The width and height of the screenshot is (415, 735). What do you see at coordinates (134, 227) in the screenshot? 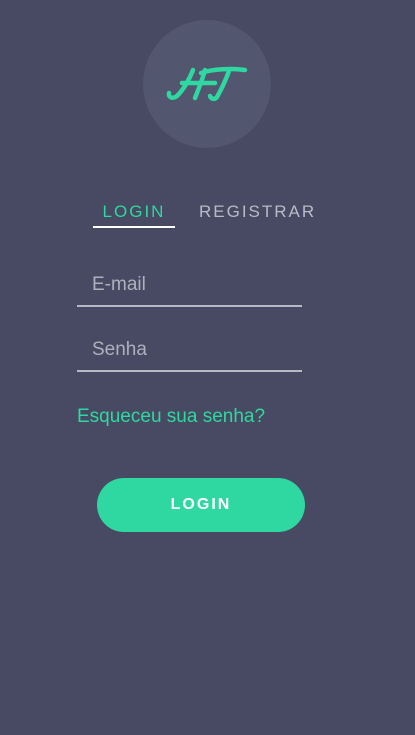
I see `active-tab-indicator` at bounding box center [134, 227].